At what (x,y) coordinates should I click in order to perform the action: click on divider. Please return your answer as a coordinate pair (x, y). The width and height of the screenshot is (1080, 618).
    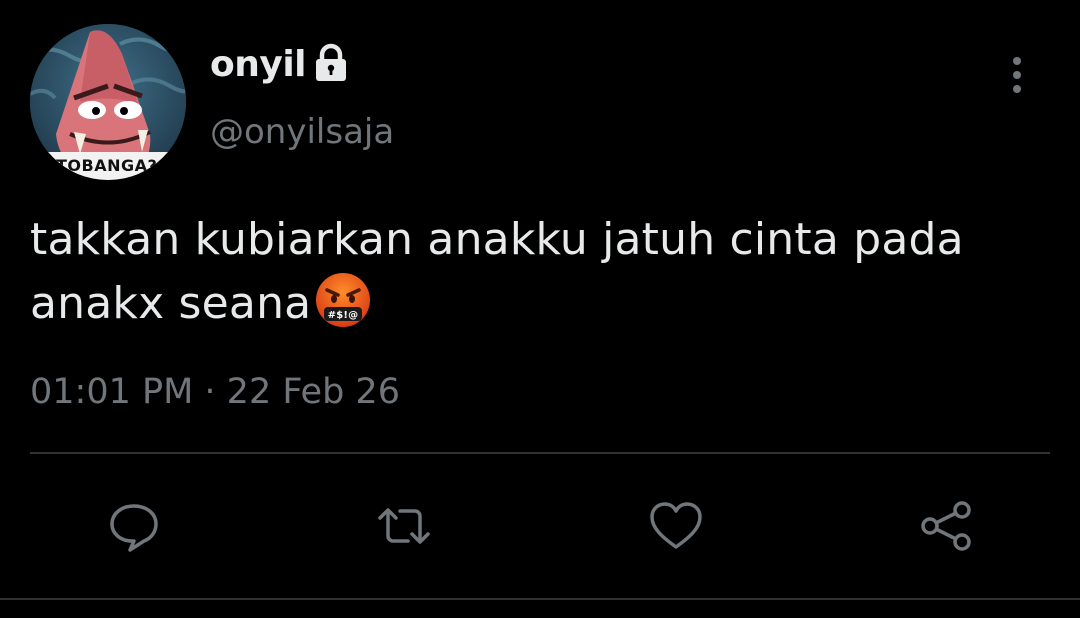
    Looking at the image, I should click on (540, 453).